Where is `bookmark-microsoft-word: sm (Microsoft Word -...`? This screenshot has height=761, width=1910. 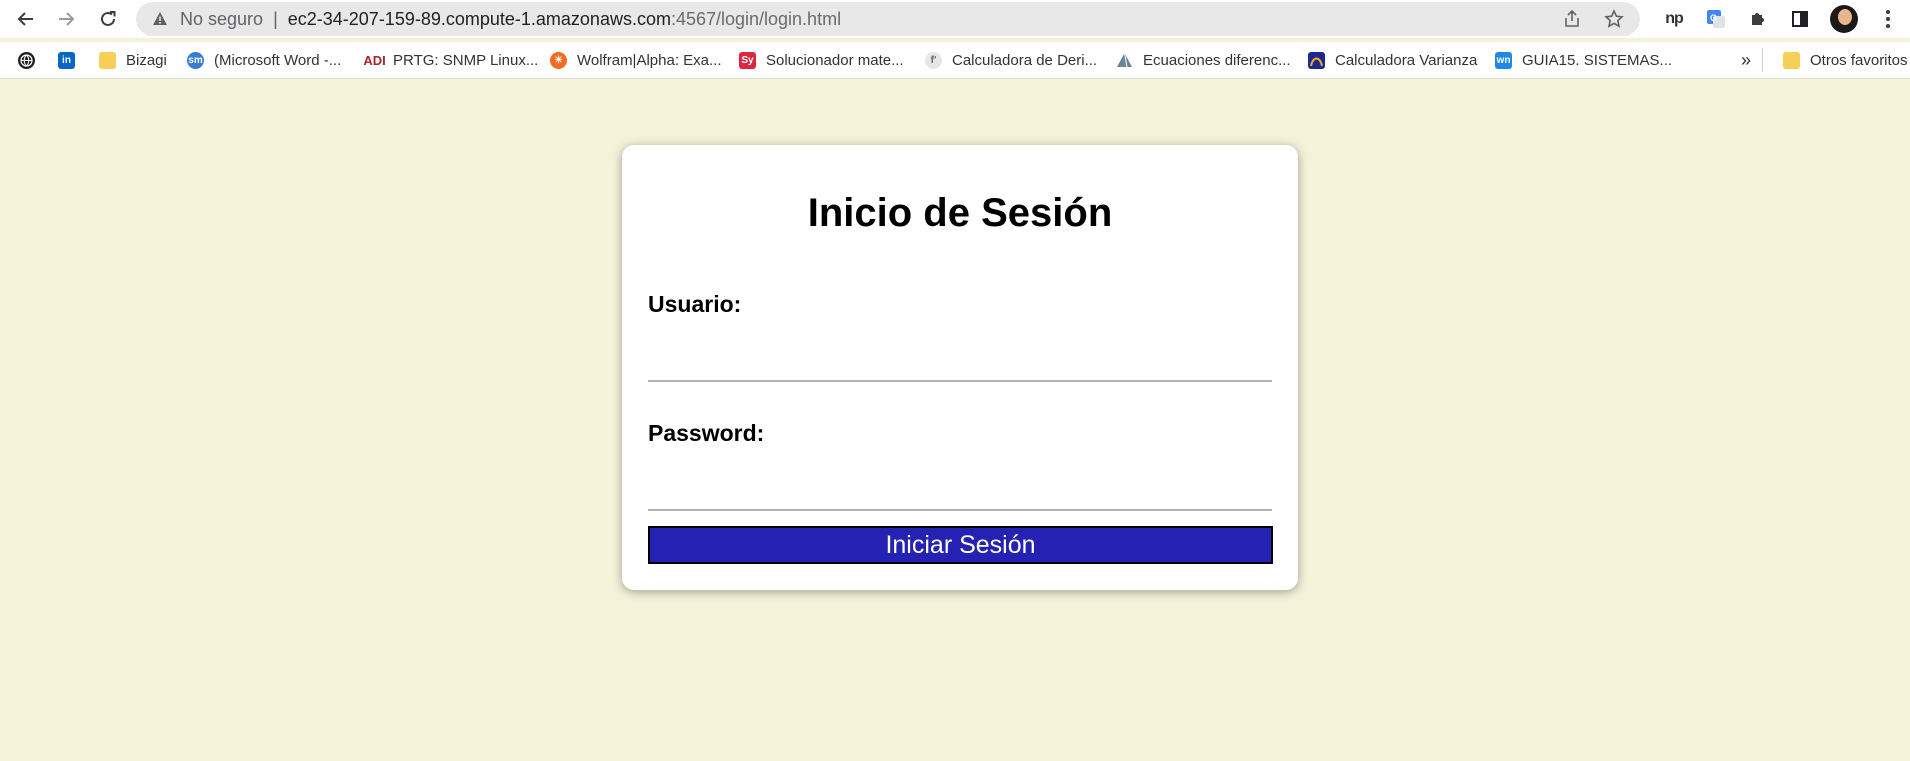
bookmark-microsoft-word: sm (Microsoft Word -... is located at coordinates (264, 60).